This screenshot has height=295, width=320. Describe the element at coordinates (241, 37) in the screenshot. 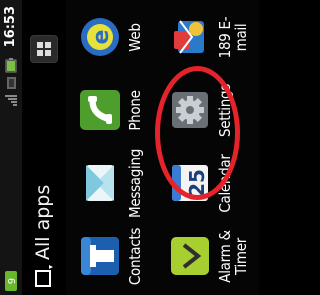

I see `app-label-line2: mail` at that location.